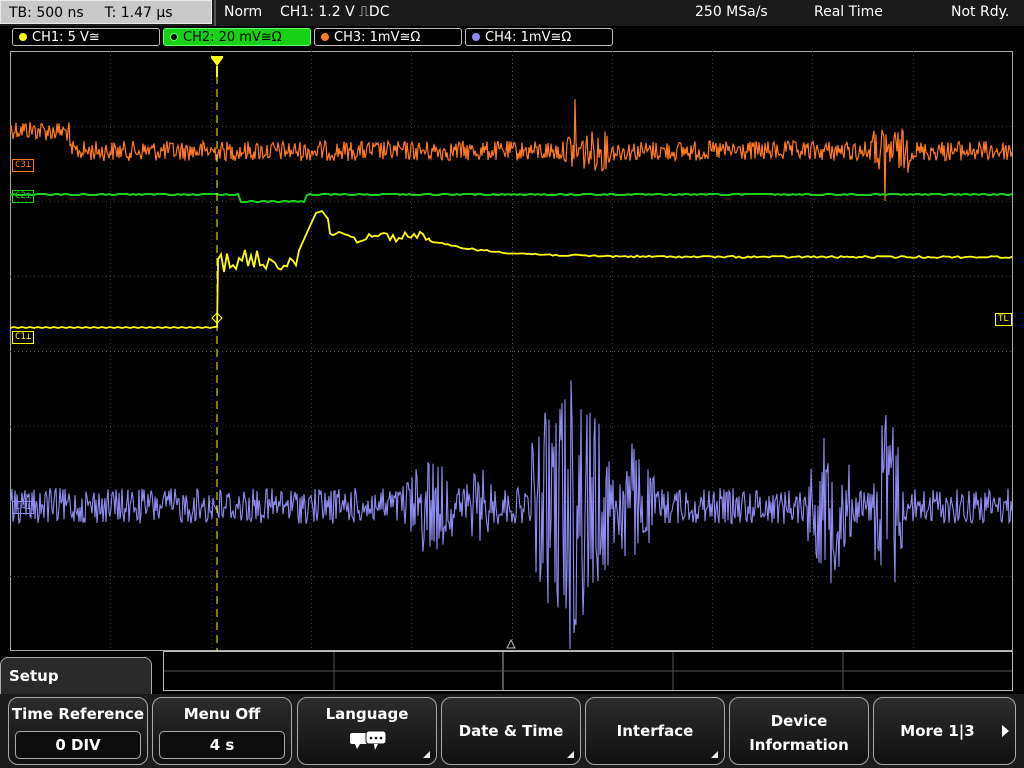 This screenshot has height=768, width=1024. I want to click on channel-4-label: CH4: 1mV≅Ω, so click(528, 37).